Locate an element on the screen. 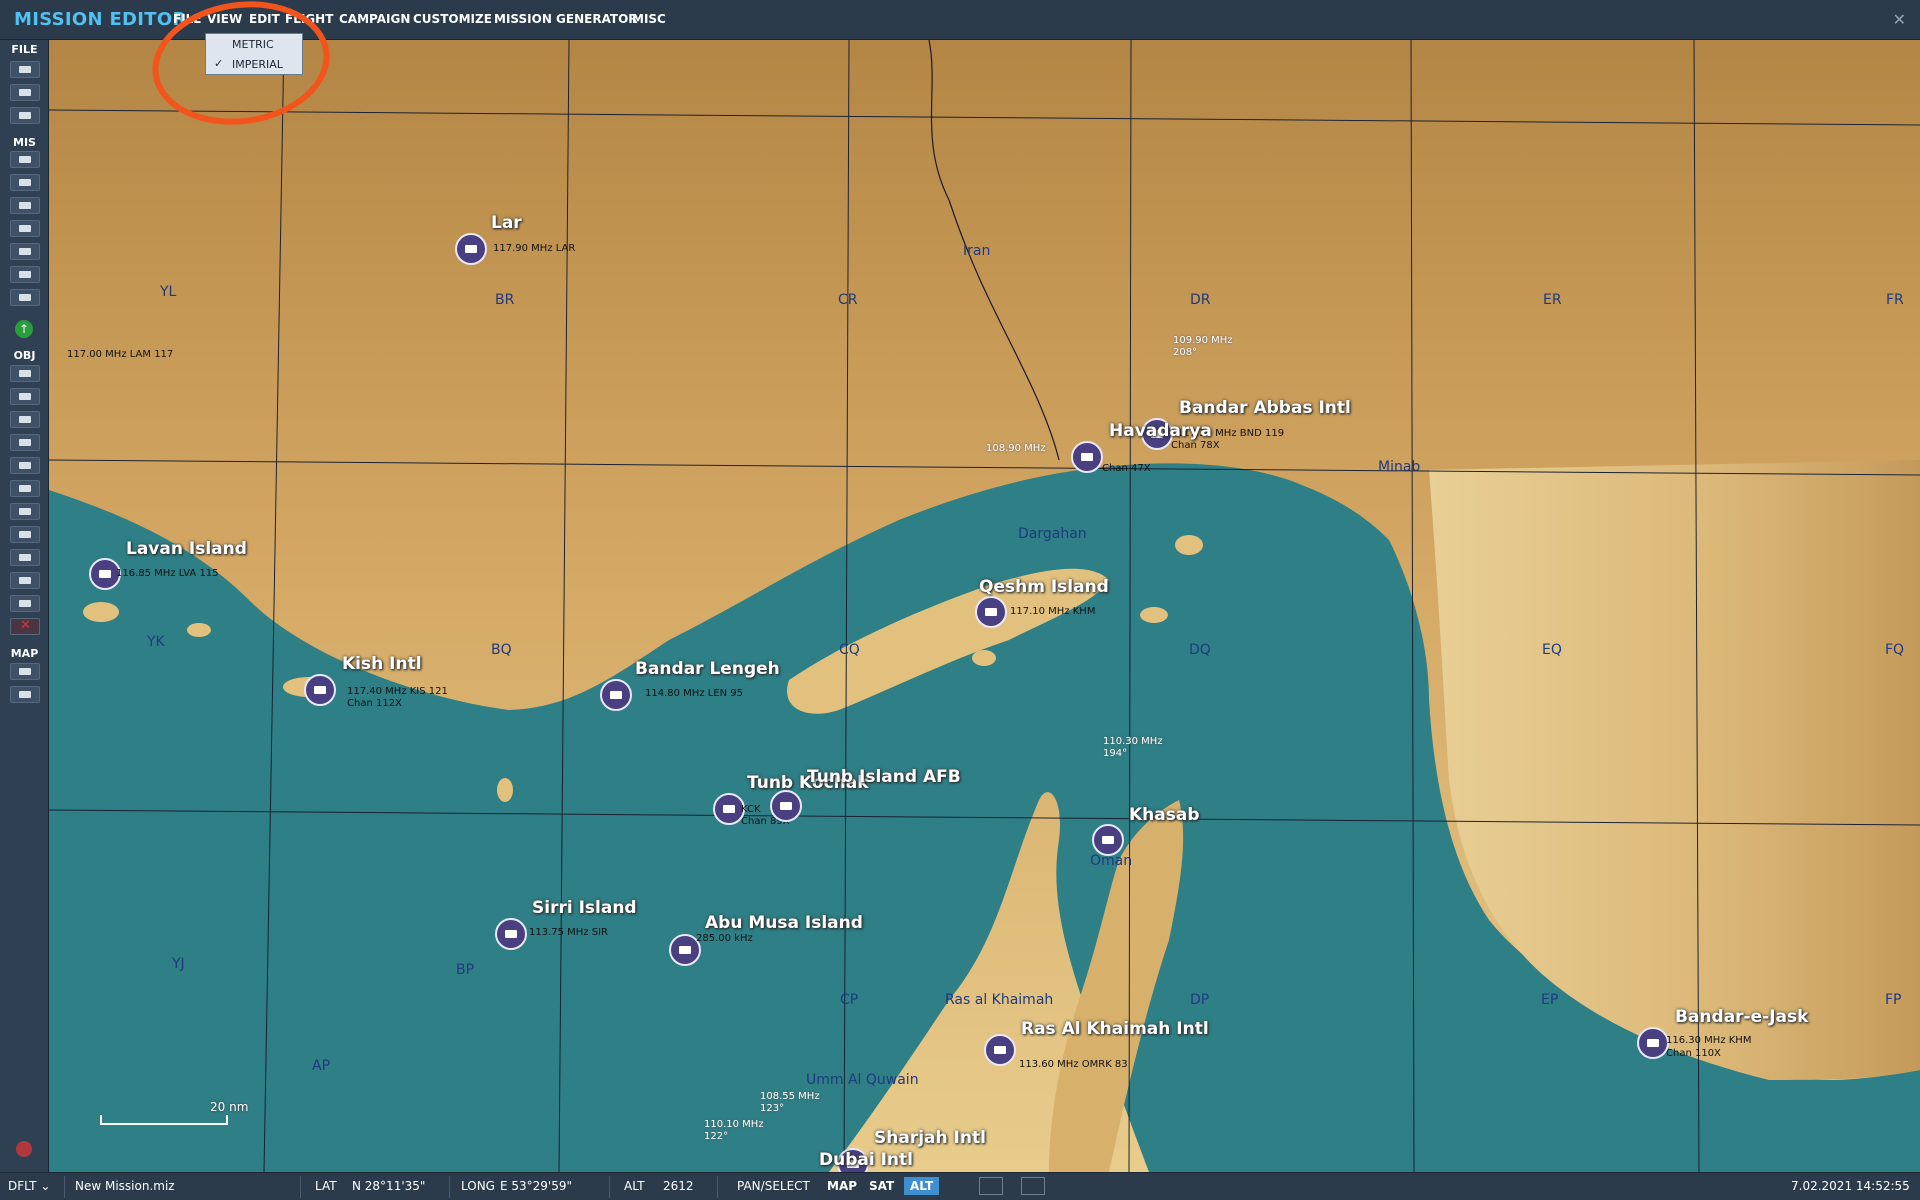  grid-label: BR is located at coordinates (505, 300).